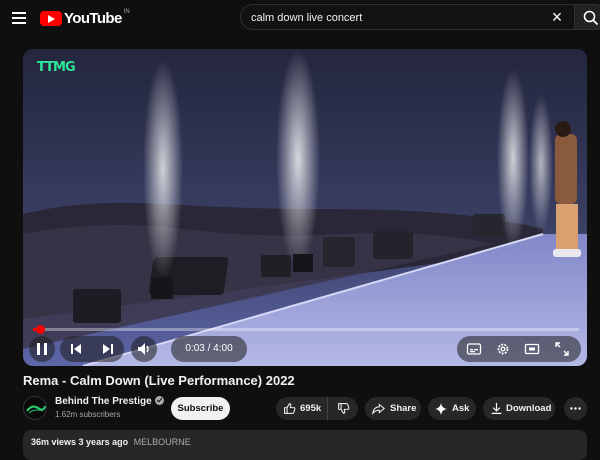 The height and width of the screenshot is (460, 600). What do you see at coordinates (223, 348) in the screenshot?
I see `time-total: 4:00` at bounding box center [223, 348].